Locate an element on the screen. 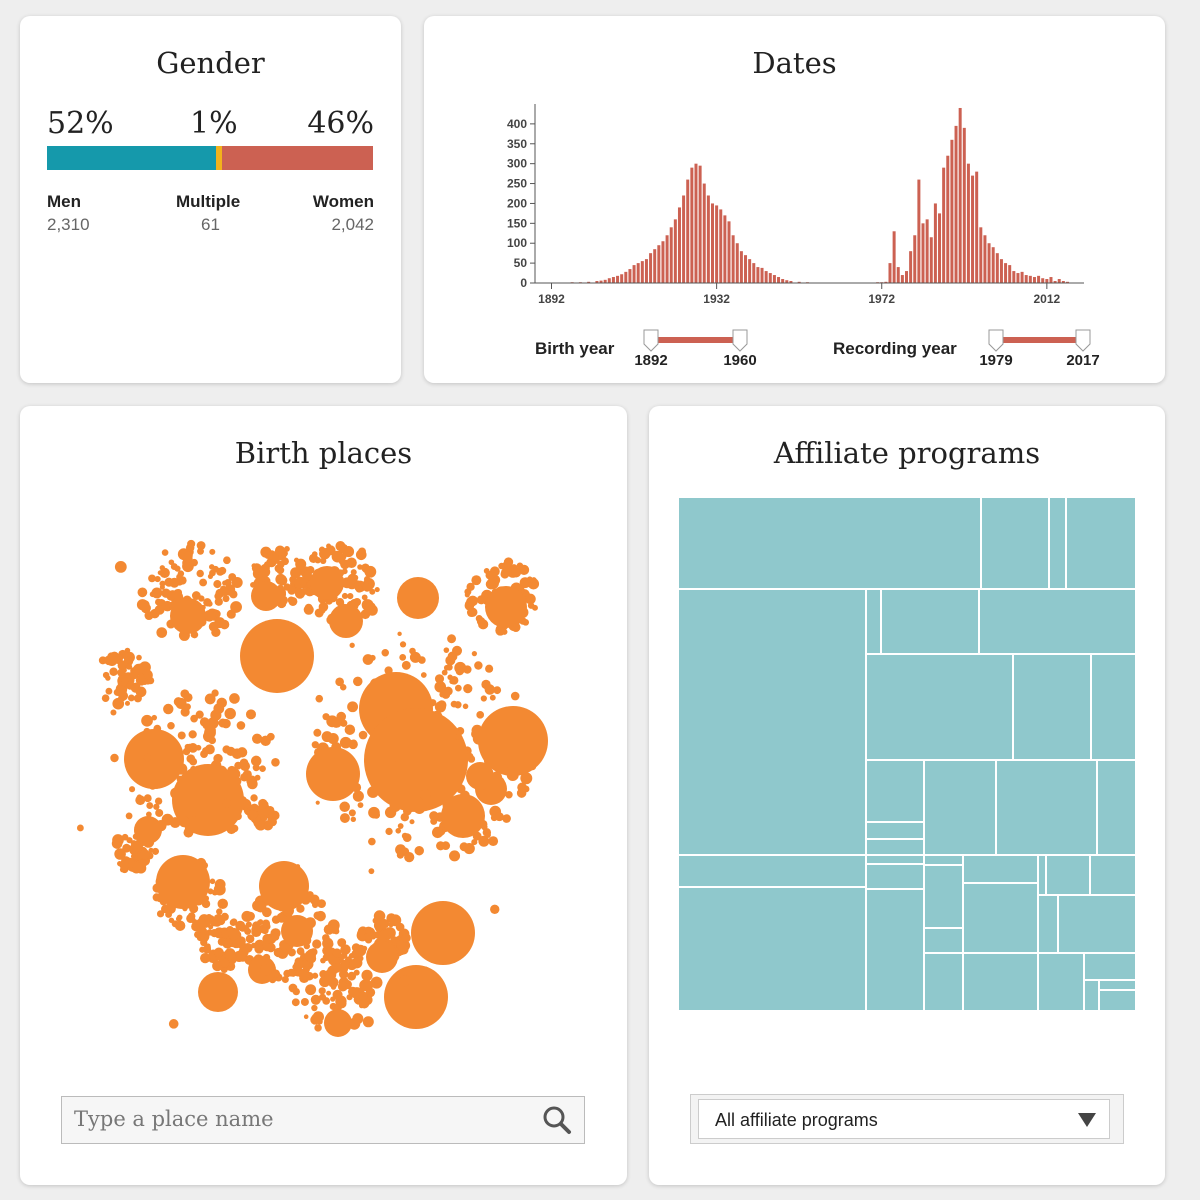  birth-max-handle-icon is located at coordinates (740, 340).